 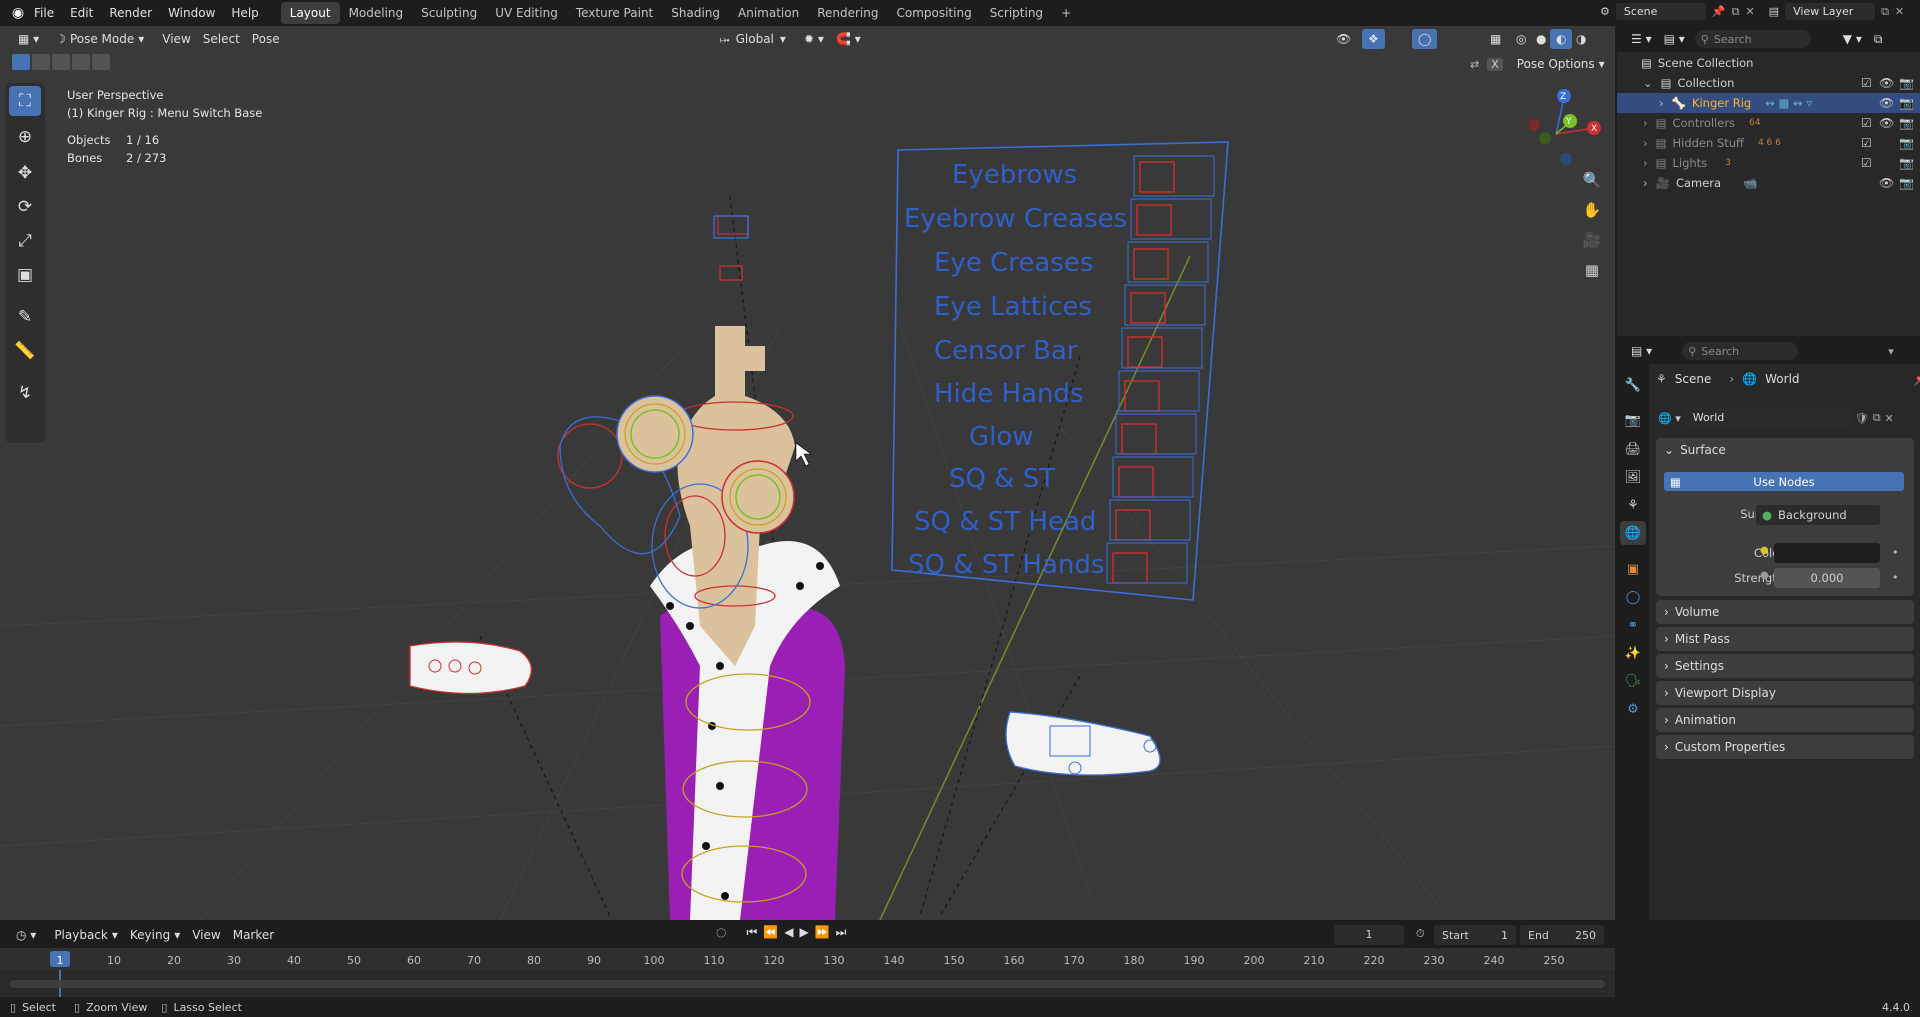 I want to click on mirror-icon: ⇄, so click(x=1474, y=64).